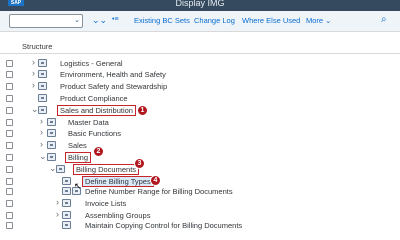  What do you see at coordinates (91, 63) in the screenshot?
I see `tree-label: Logistics - General` at bounding box center [91, 63].